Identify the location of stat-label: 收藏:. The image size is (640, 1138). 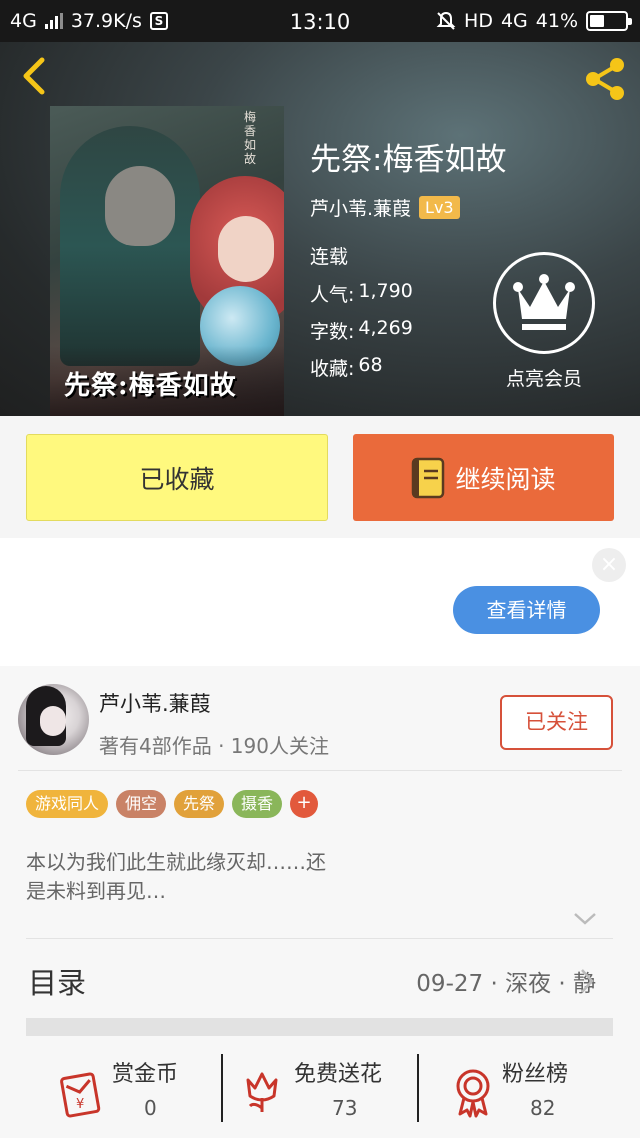
(332, 369).